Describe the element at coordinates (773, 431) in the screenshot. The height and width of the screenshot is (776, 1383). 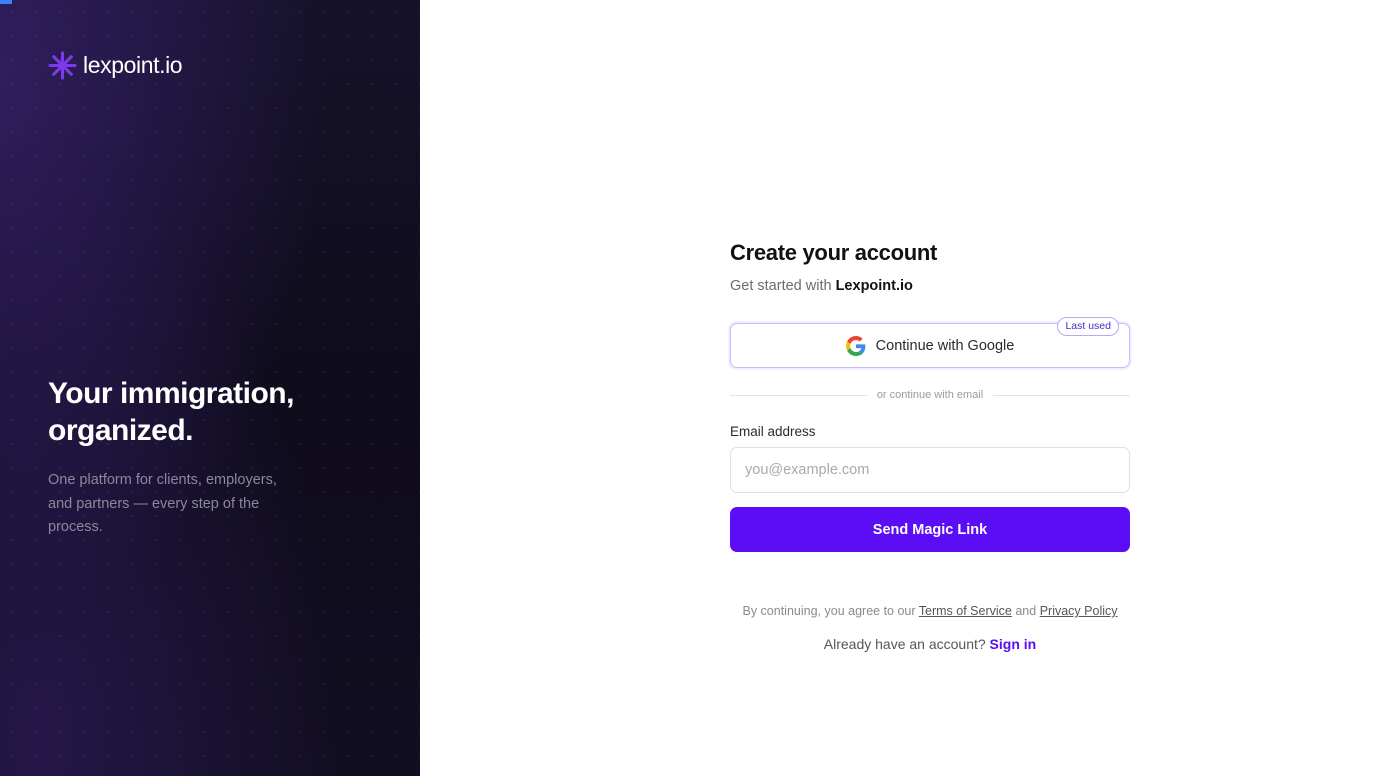
I see `email-label: Email address` at that location.